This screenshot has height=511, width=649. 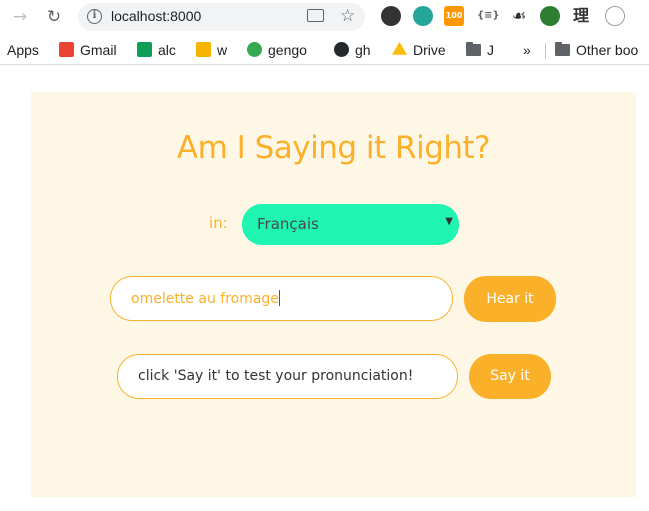 I want to click on kanji-extension-icon: 理, so click(x=581, y=16).